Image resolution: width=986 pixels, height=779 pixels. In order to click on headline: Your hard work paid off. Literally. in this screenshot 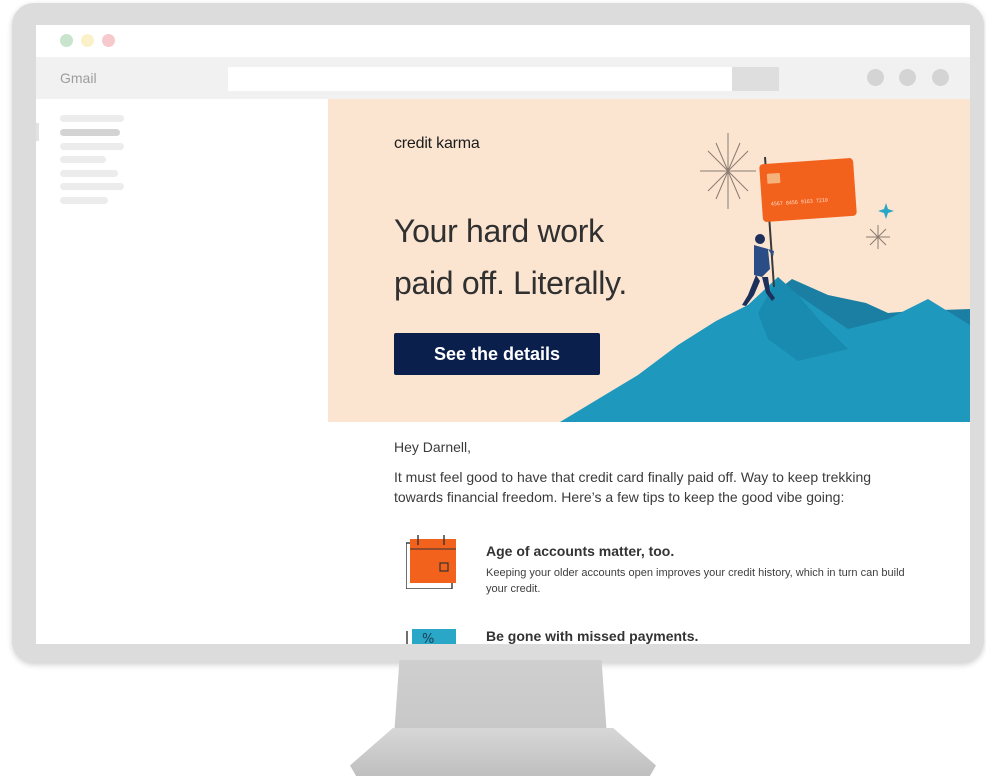, I will do `click(510, 257)`.